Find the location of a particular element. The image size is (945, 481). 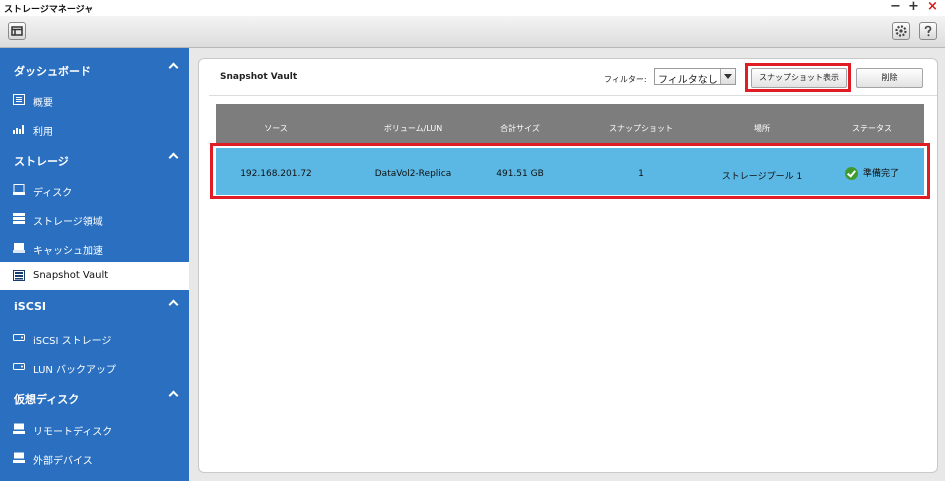

filter-label: フィルター: is located at coordinates (625, 79).